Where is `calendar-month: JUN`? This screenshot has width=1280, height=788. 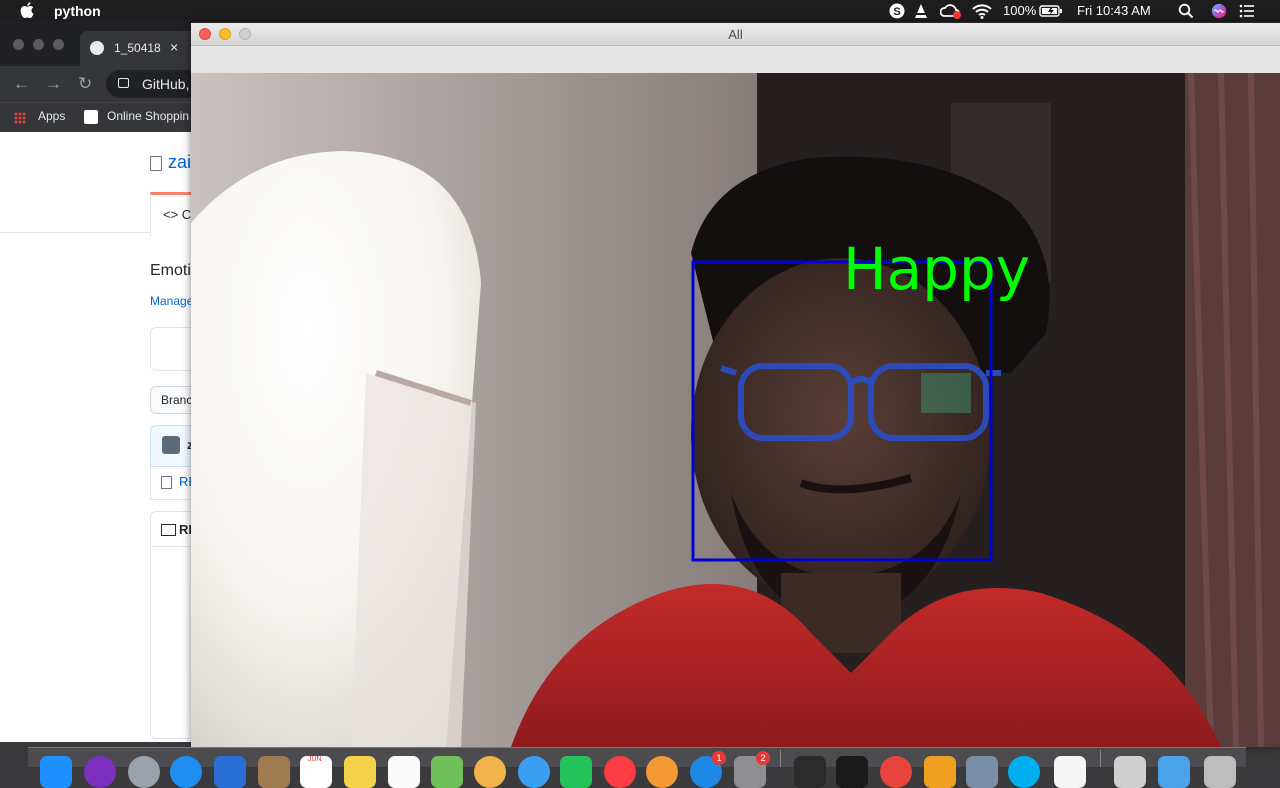
calendar-month: JUN is located at coordinates (315, 759).